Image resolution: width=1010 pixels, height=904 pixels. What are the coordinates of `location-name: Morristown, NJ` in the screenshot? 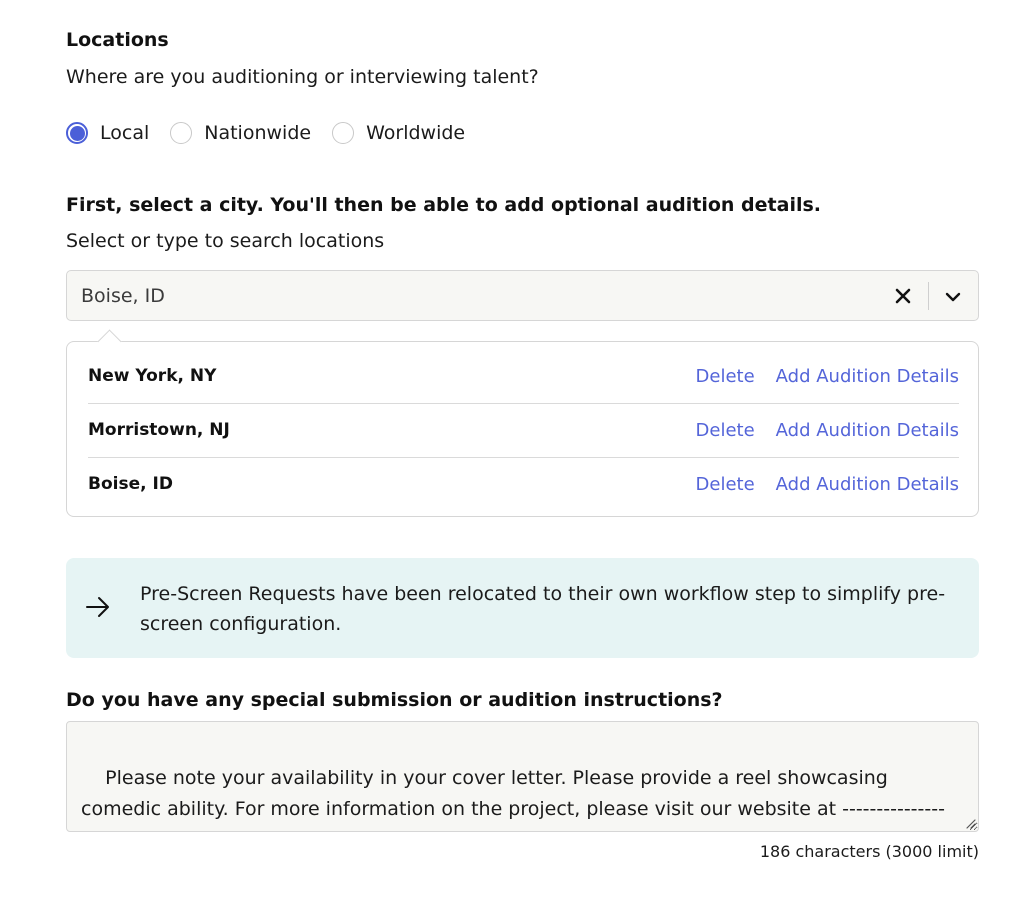 It's located at (159, 430).